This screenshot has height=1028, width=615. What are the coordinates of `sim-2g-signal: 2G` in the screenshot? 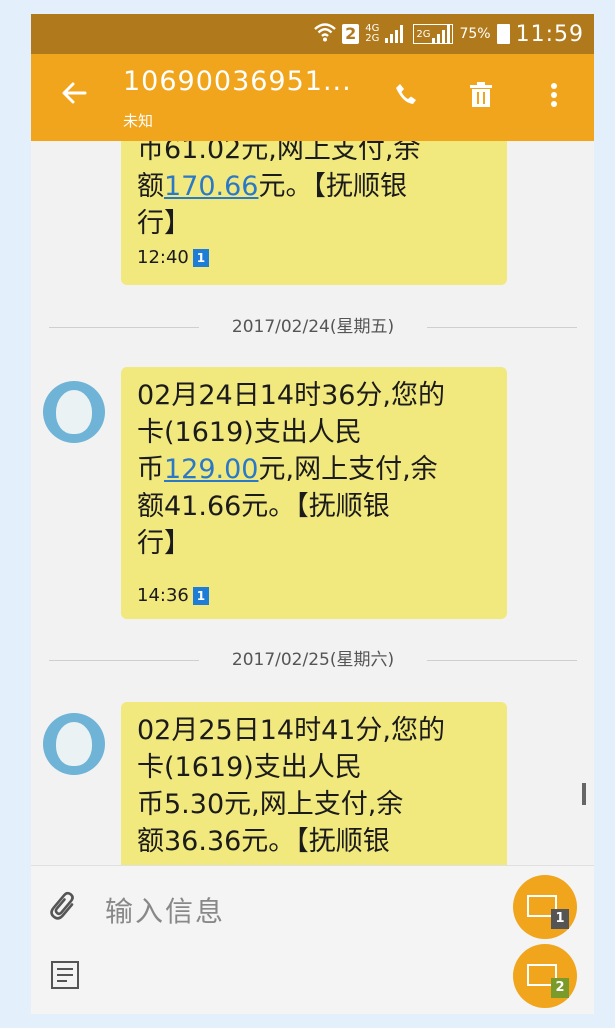 It's located at (433, 34).